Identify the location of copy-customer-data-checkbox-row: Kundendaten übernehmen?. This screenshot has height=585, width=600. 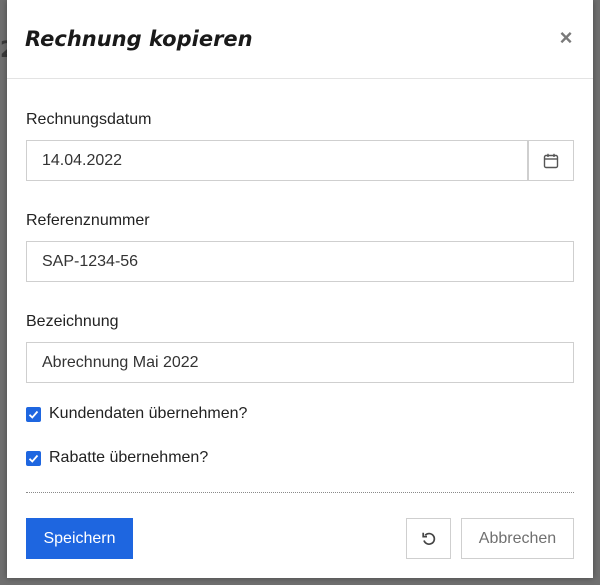
(136, 414).